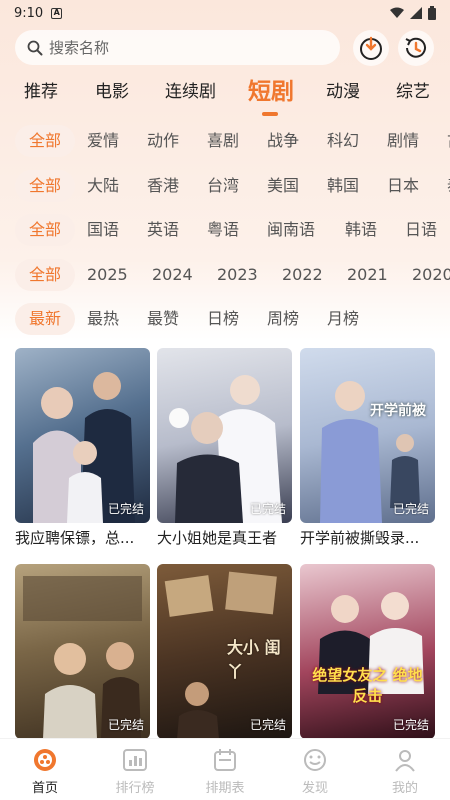  Describe the element at coordinates (271, 92) in the screenshot. I see `tab-short-drama: 短剧` at that location.